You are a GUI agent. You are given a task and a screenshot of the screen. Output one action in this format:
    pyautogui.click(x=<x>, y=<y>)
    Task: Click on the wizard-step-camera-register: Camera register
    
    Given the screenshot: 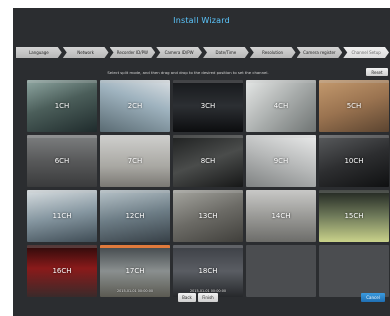 What is the action you would take?
    pyautogui.click(x=320, y=52)
    